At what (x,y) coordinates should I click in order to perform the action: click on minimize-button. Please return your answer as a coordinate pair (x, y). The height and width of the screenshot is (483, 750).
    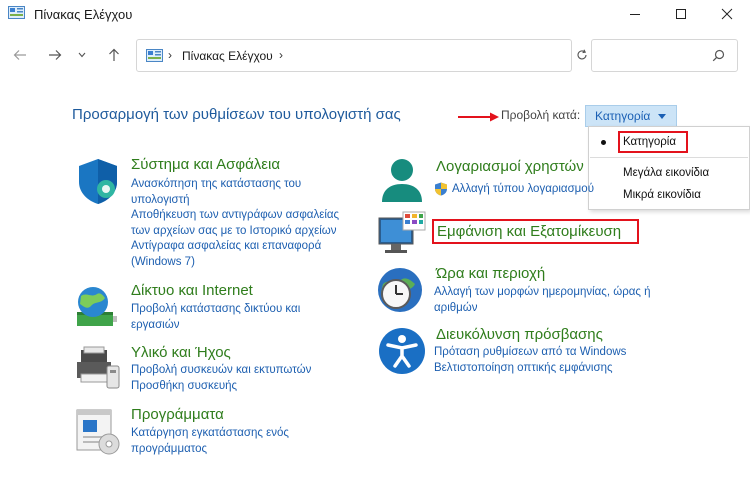
    Looking at the image, I should click on (635, 14).